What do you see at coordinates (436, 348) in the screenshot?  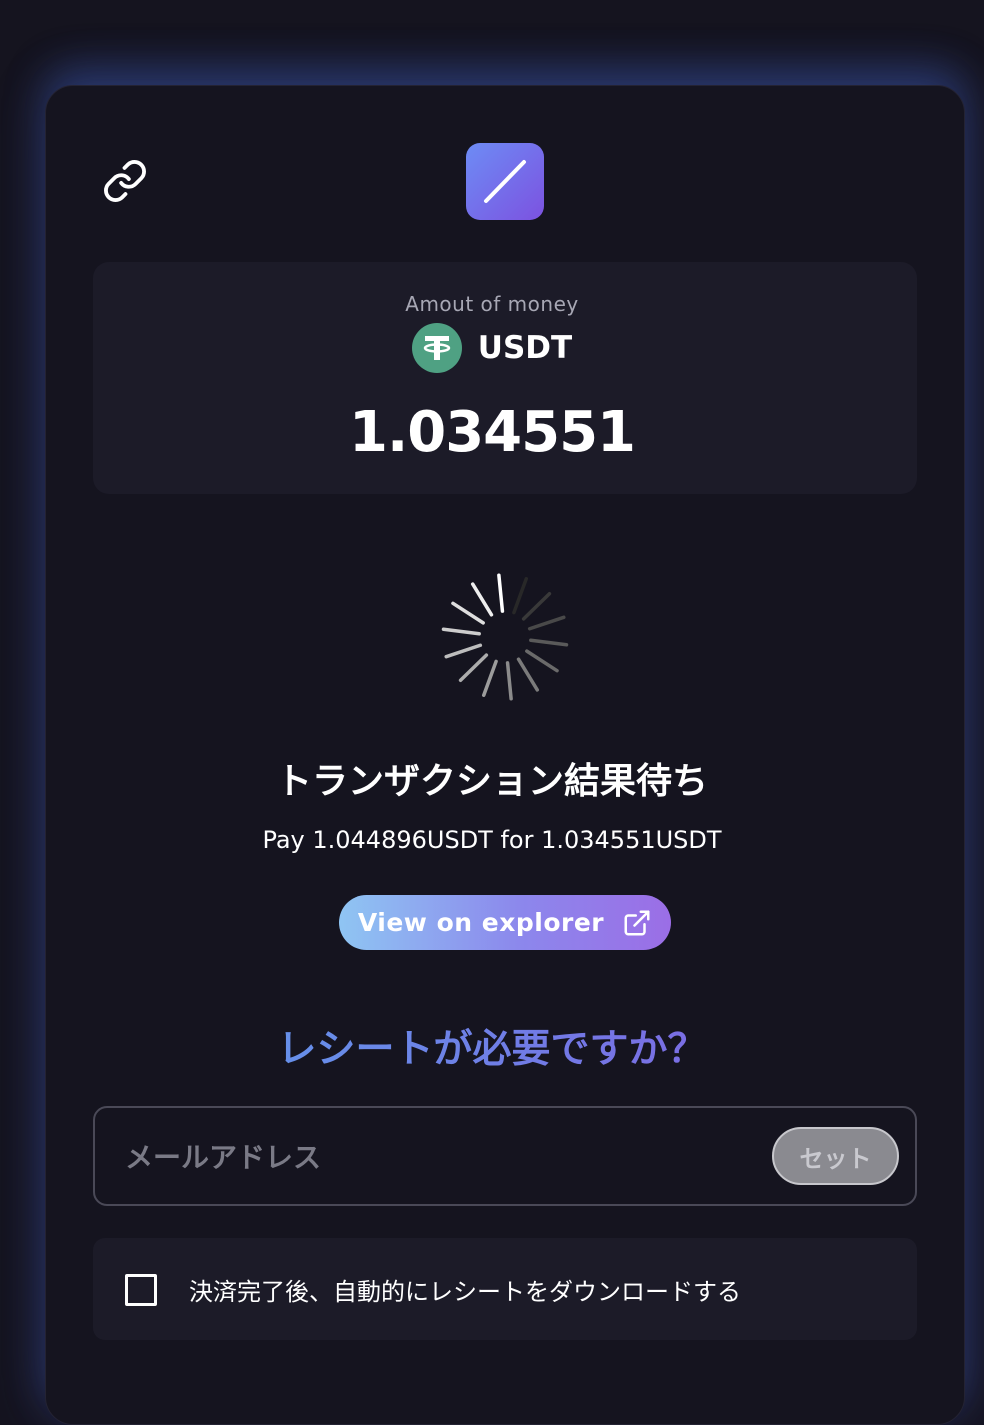 I see `tether-icon` at bounding box center [436, 348].